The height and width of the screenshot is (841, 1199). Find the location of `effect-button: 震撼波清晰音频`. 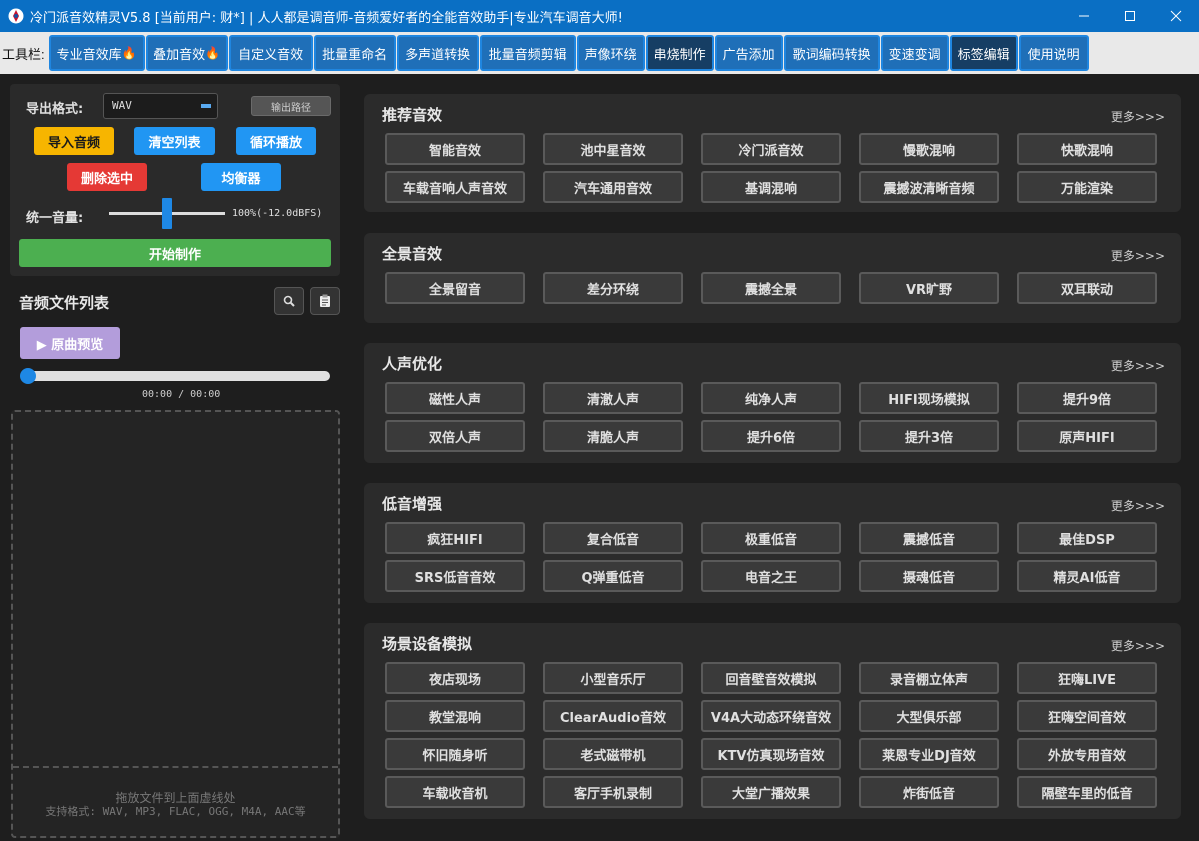

effect-button: 震撼波清晰音频 is located at coordinates (929, 187).